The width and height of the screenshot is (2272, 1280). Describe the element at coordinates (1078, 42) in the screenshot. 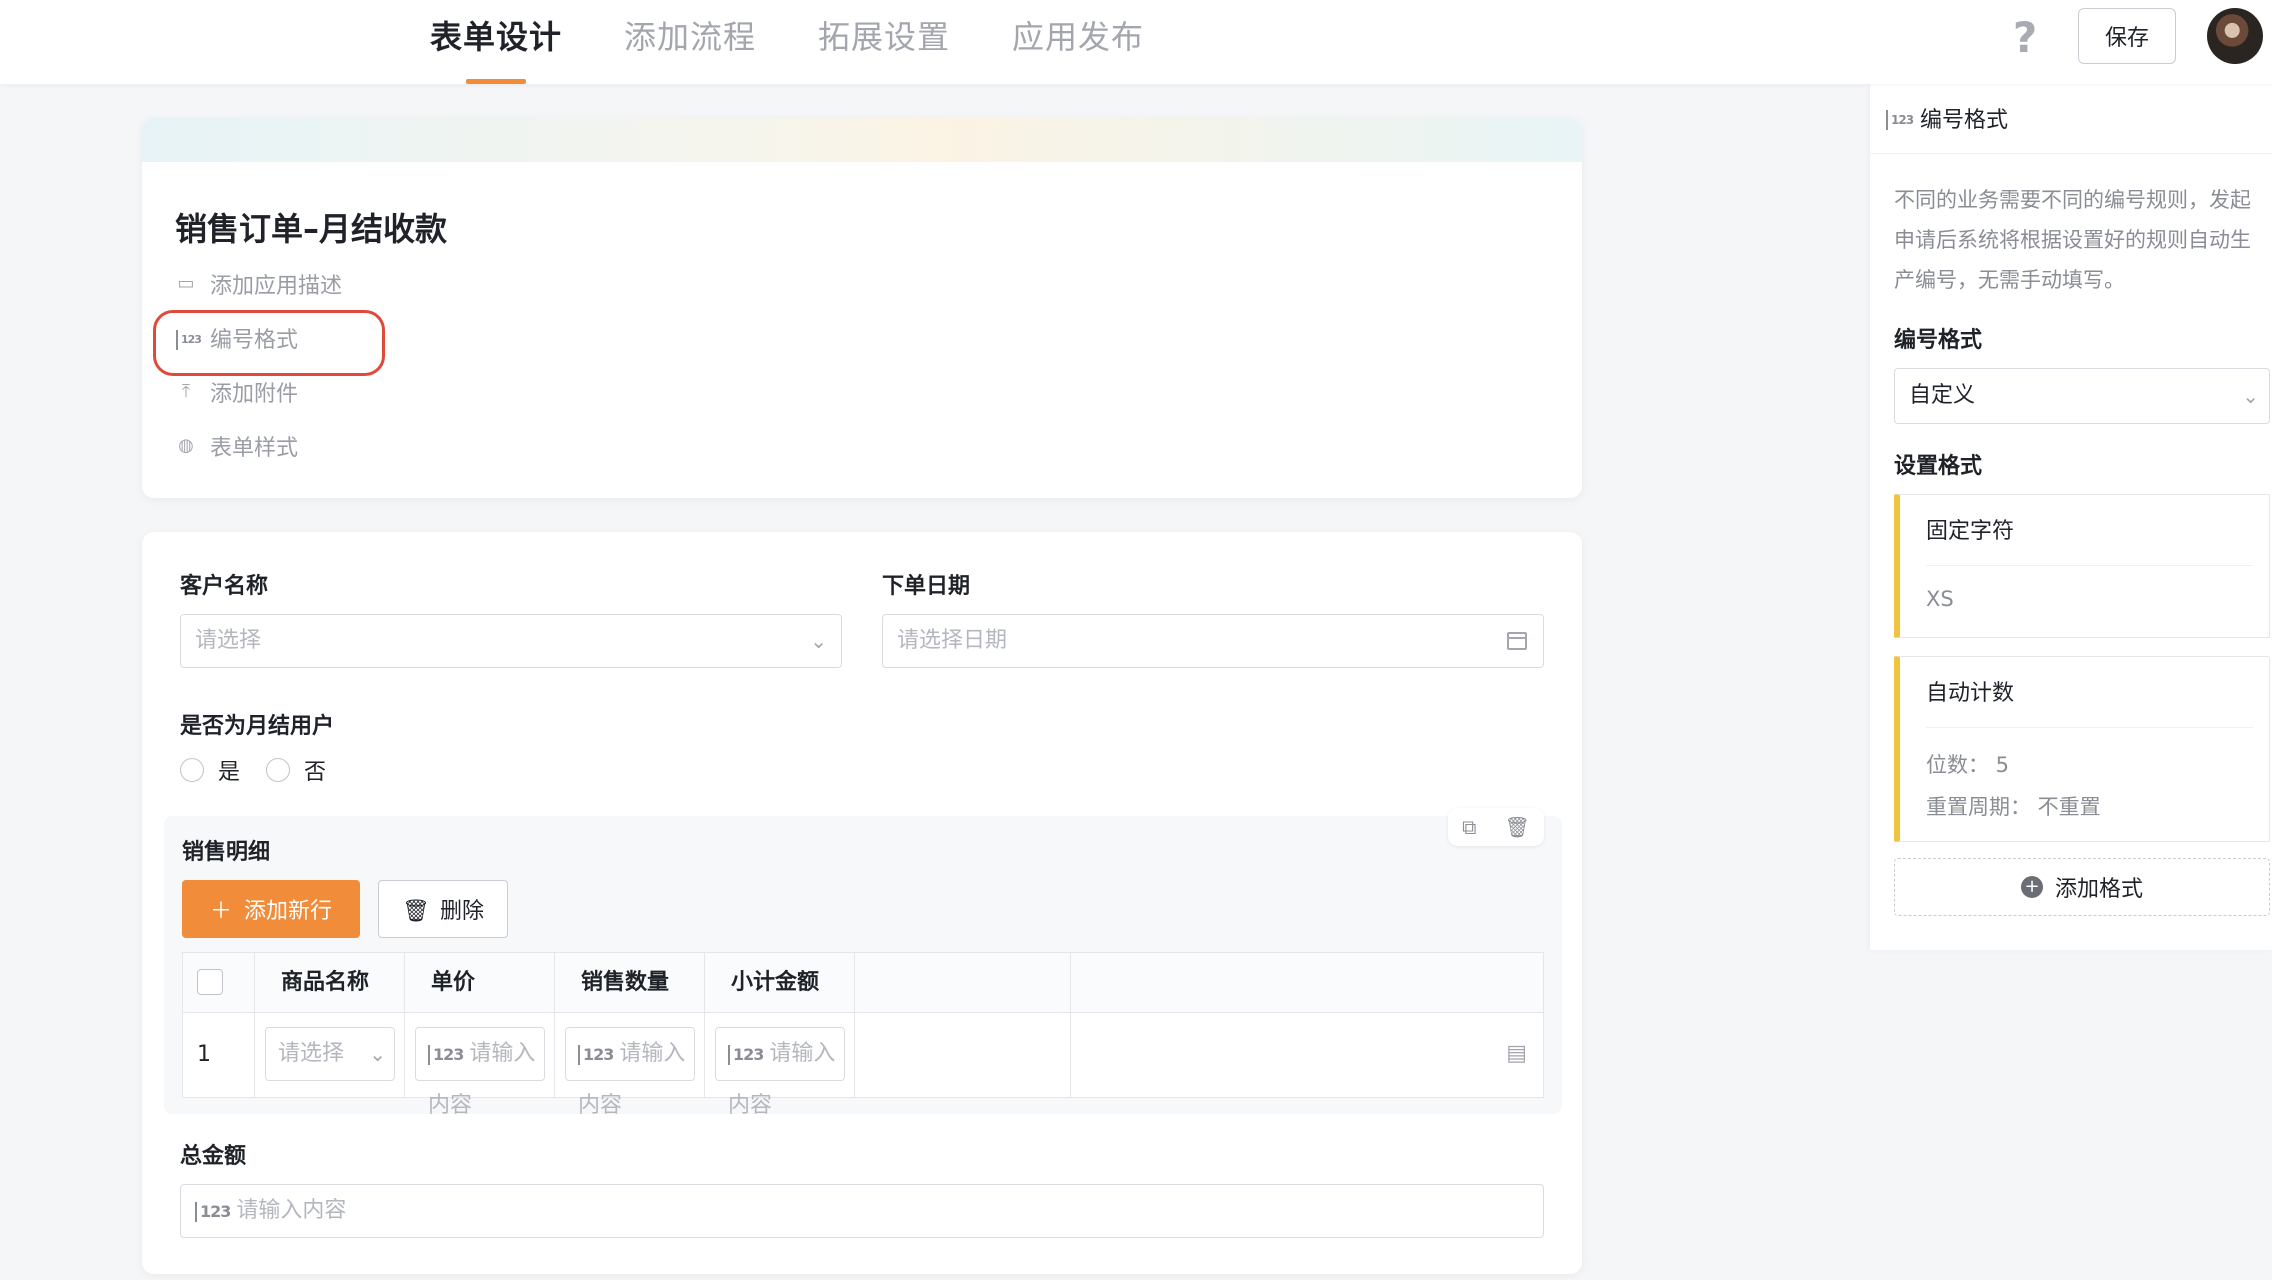

I see `tab-app-publish: 应用发布` at that location.